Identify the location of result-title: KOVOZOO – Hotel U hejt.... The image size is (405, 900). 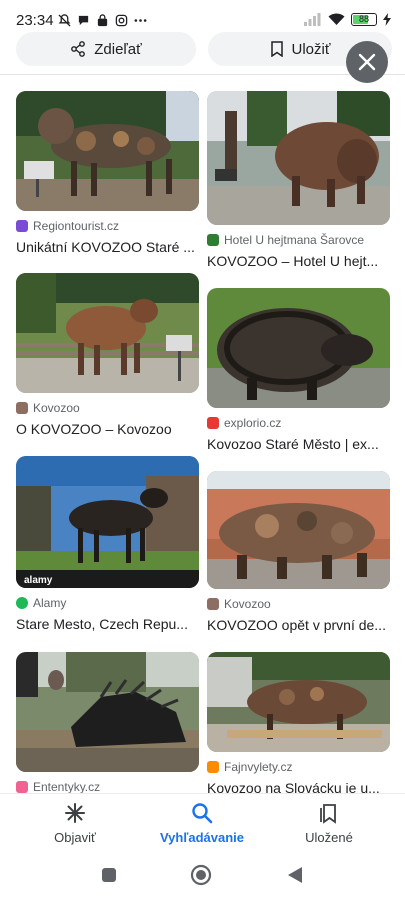
(298, 261).